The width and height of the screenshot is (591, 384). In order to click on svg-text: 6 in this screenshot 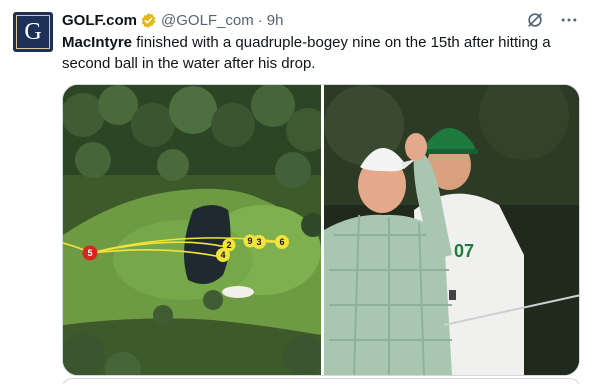, I will do `click(281, 242)`.